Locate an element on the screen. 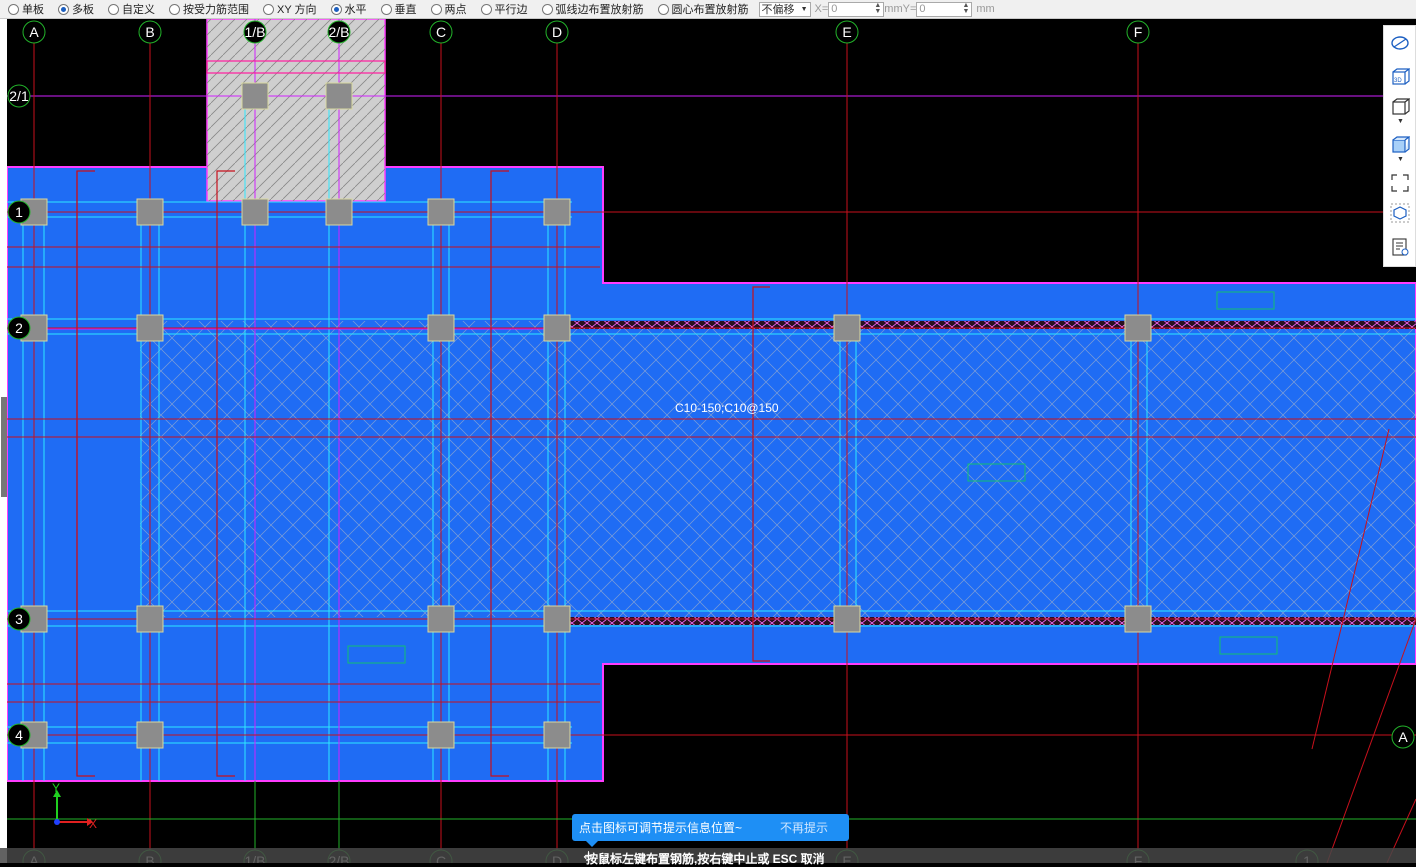  top-axis-label: E is located at coordinates (846, 32).